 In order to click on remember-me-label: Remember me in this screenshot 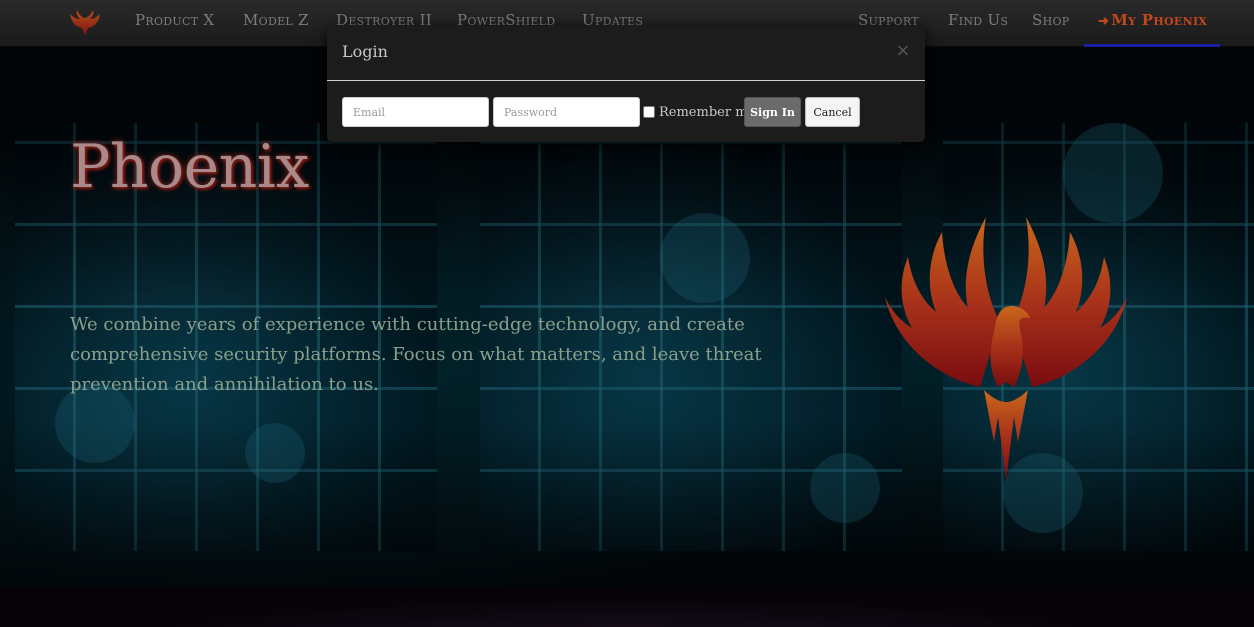, I will do `click(707, 112)`.